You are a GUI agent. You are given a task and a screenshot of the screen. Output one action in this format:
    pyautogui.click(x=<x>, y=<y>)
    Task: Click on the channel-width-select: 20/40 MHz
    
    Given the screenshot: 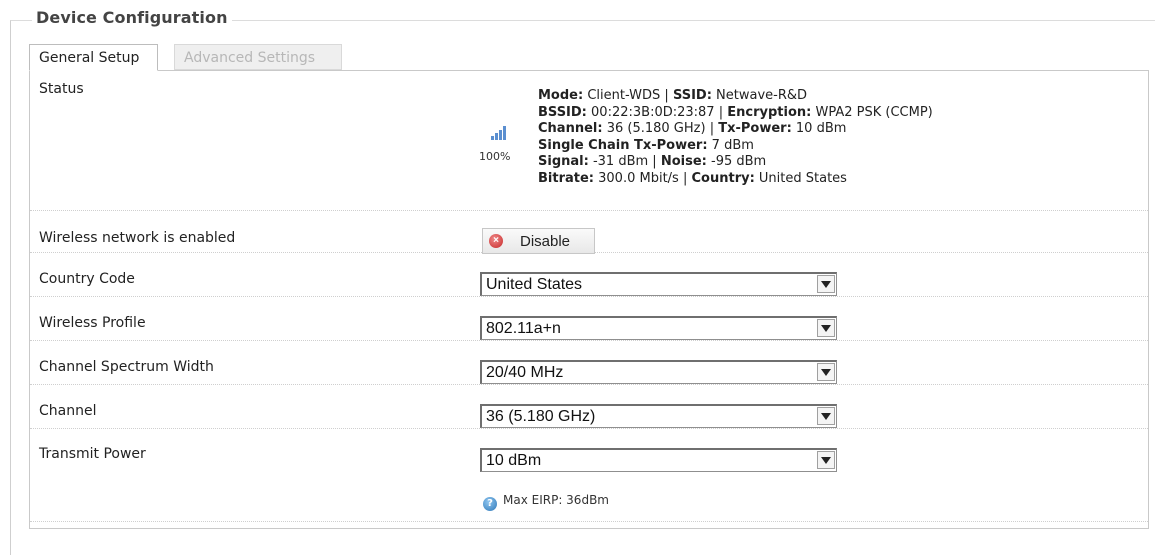 What is the action you would take?
    pyautogui.click(x=658, y=372)
    